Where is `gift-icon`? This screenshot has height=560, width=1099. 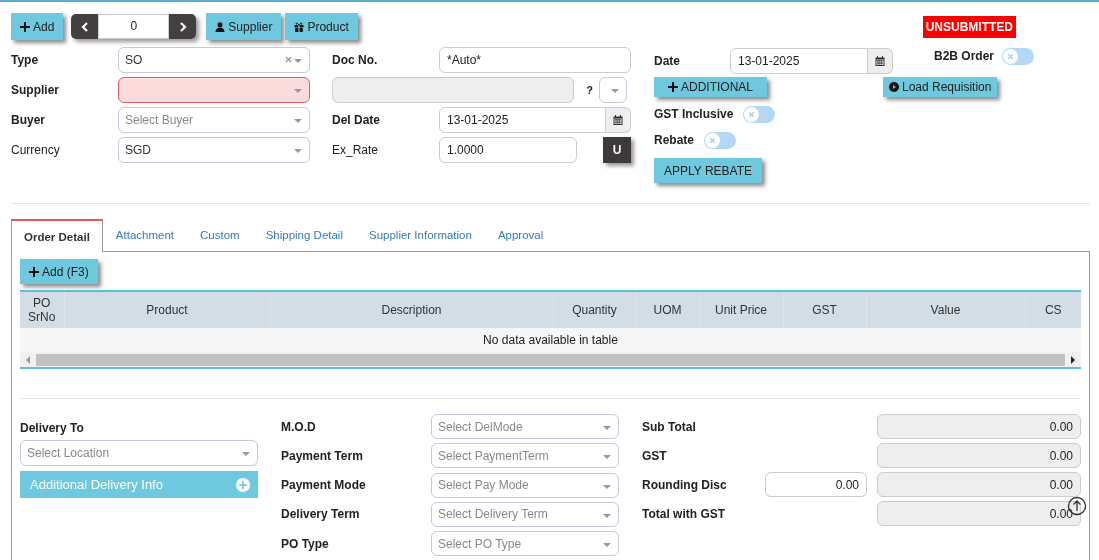
gift-icon is located at coordinates (299, 26).